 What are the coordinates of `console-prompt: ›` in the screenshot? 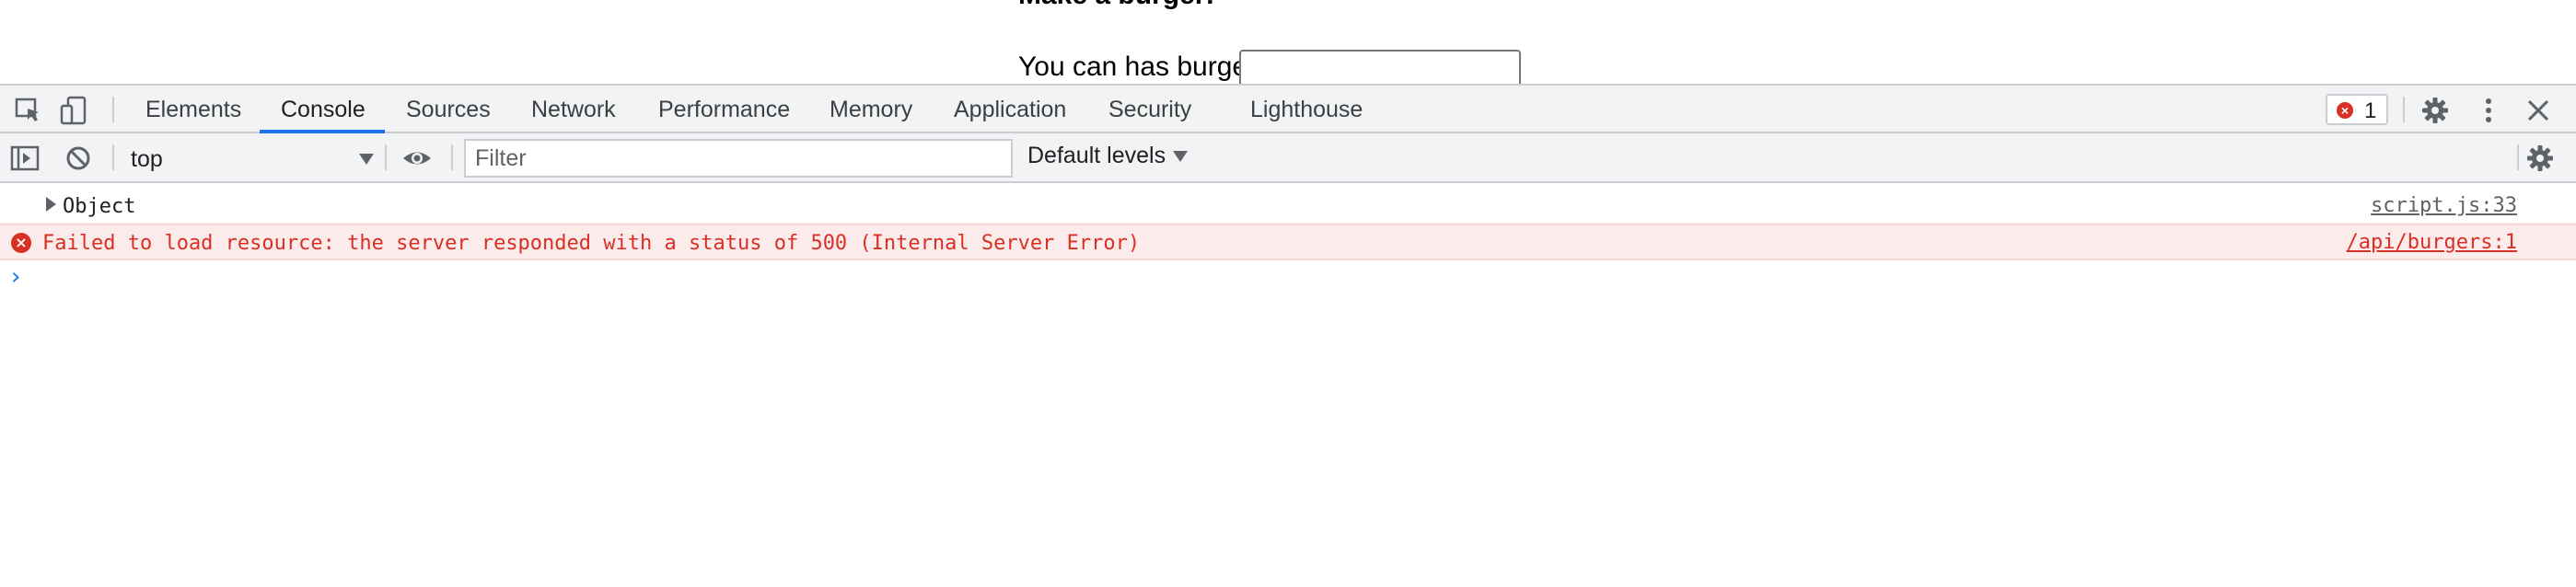 It's located at (1288, 278).